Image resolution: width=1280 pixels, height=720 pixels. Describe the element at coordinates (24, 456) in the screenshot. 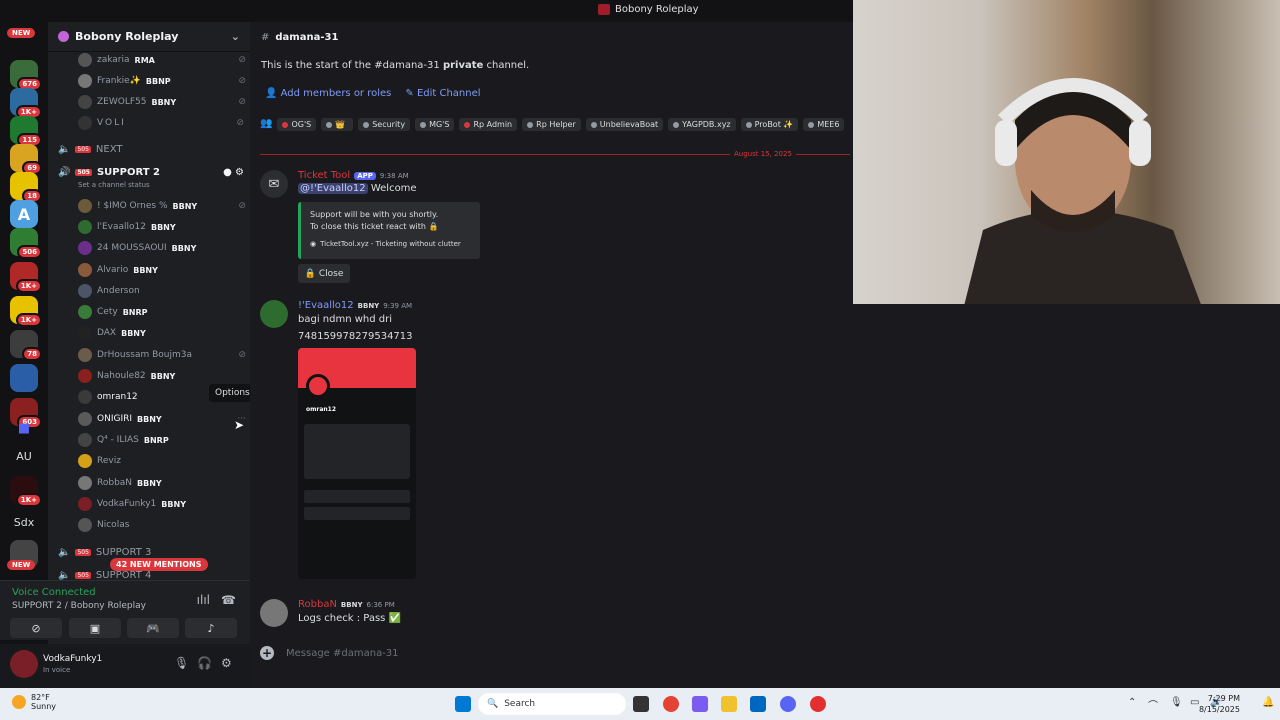

I see `server-icon: AU` at that location.